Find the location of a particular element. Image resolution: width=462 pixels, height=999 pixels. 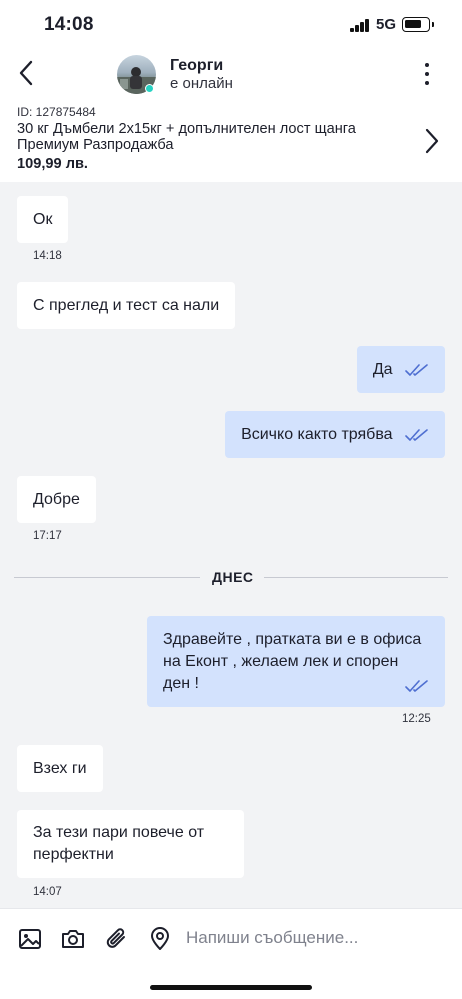

message-bubble-outgoing: Всичко както трябва is located at coordinates (335, 434).